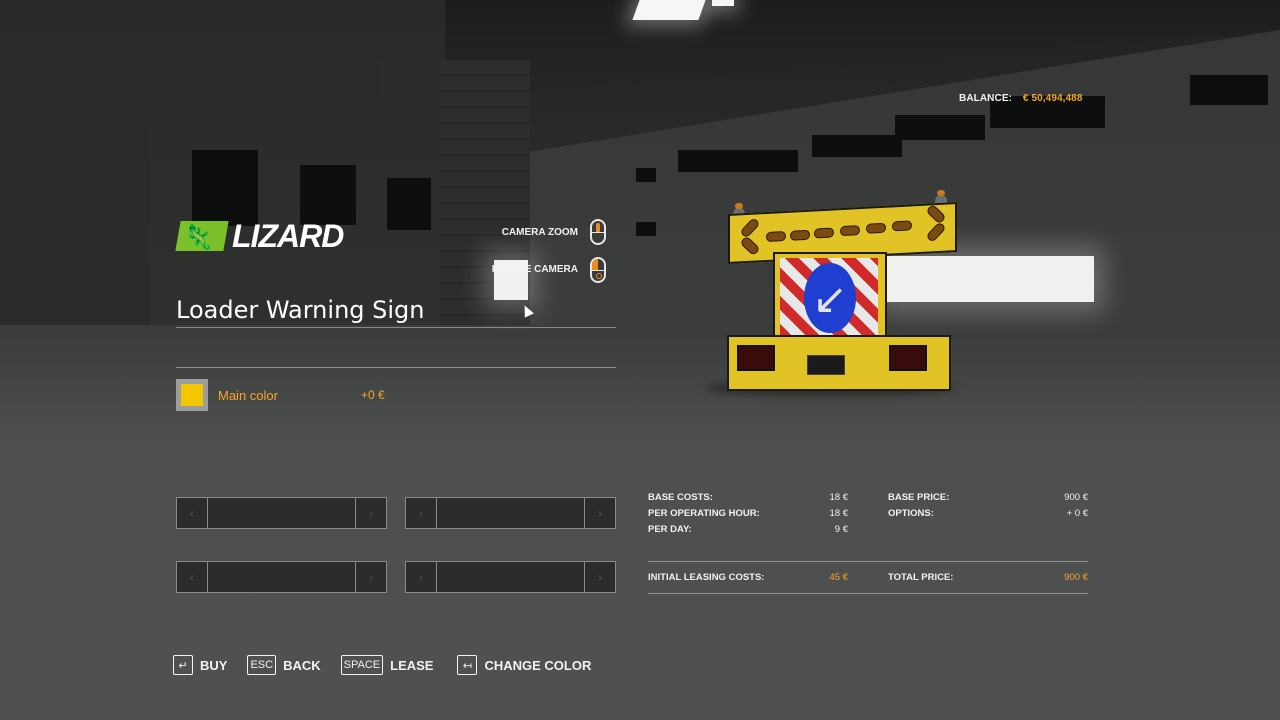 Image resolution: width=1280 pixels, height=720 pixels. I want to click on balance-display: BALANCE: € 50,494,488, so click(1021, 98).